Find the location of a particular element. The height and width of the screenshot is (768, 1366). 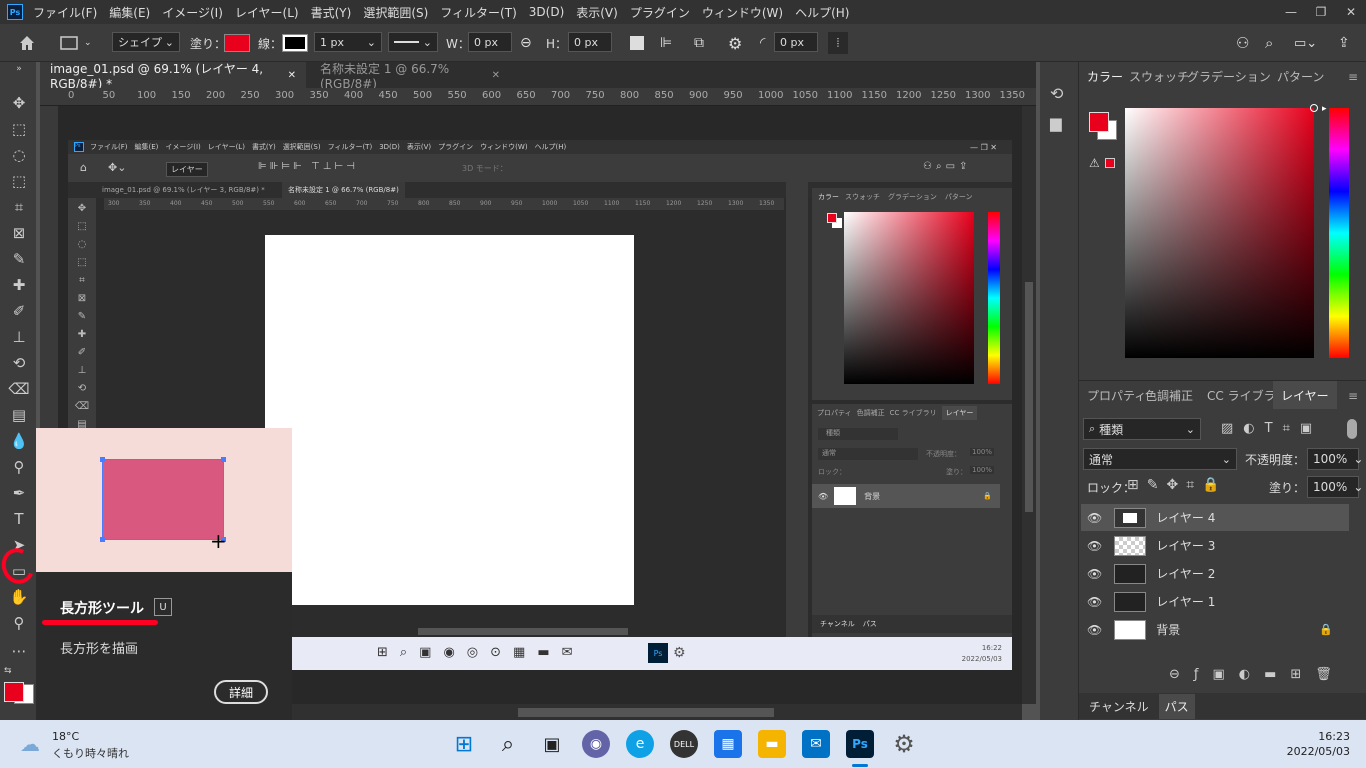

lasso-tool-icon: ◌ is located at coordinates (19, 155).